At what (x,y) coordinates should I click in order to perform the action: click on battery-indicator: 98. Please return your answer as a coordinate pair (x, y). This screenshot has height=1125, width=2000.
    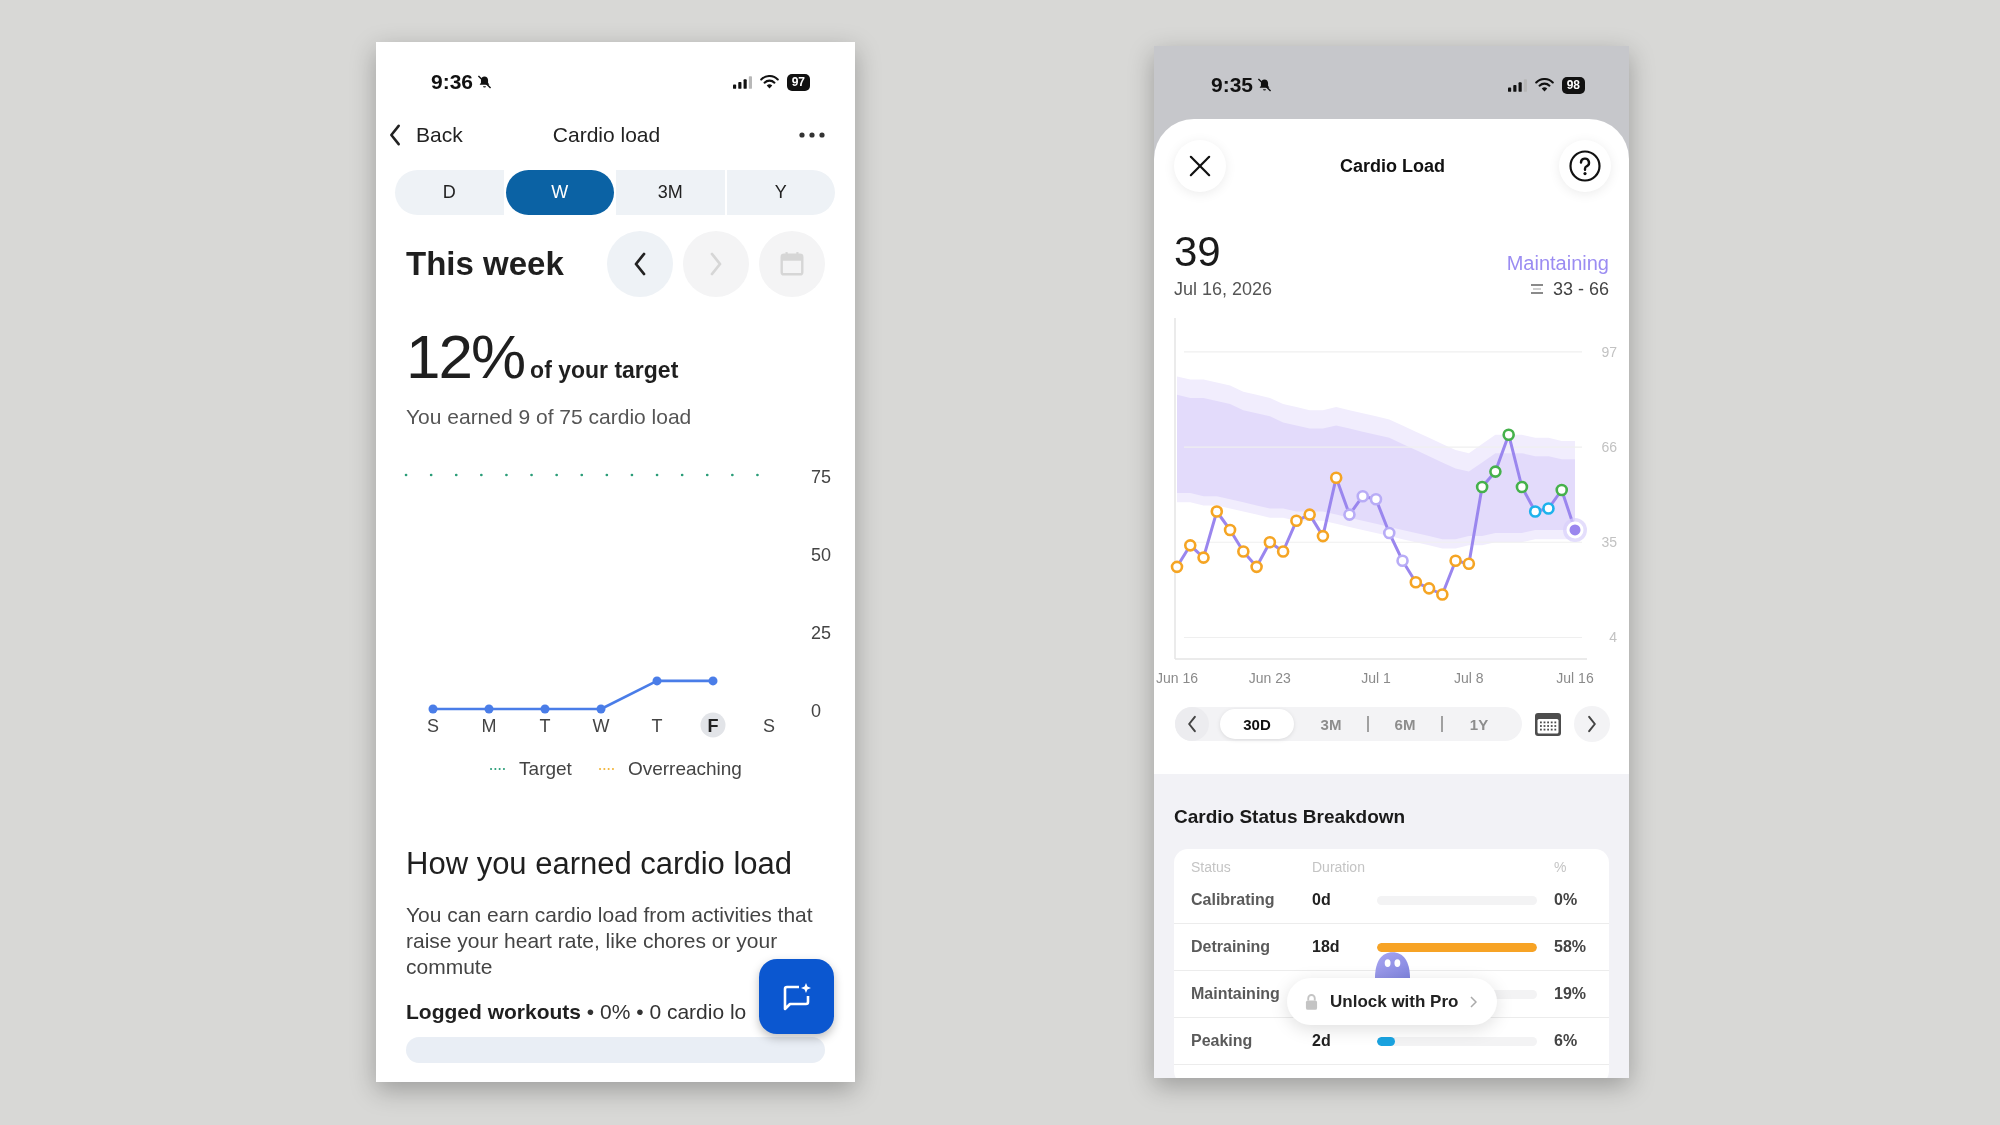
    Looking at the image, I should click on (1573, 85).